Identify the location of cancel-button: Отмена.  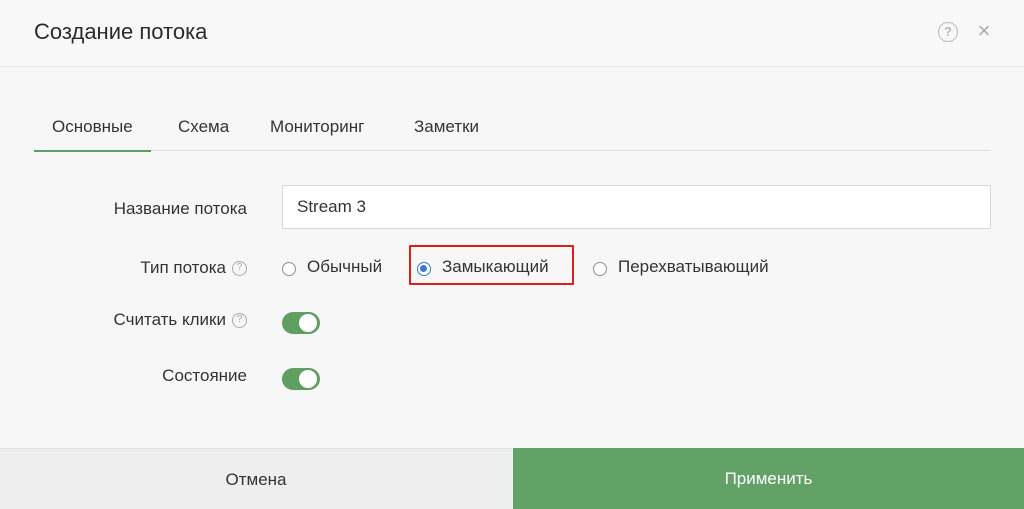
(256, 478).